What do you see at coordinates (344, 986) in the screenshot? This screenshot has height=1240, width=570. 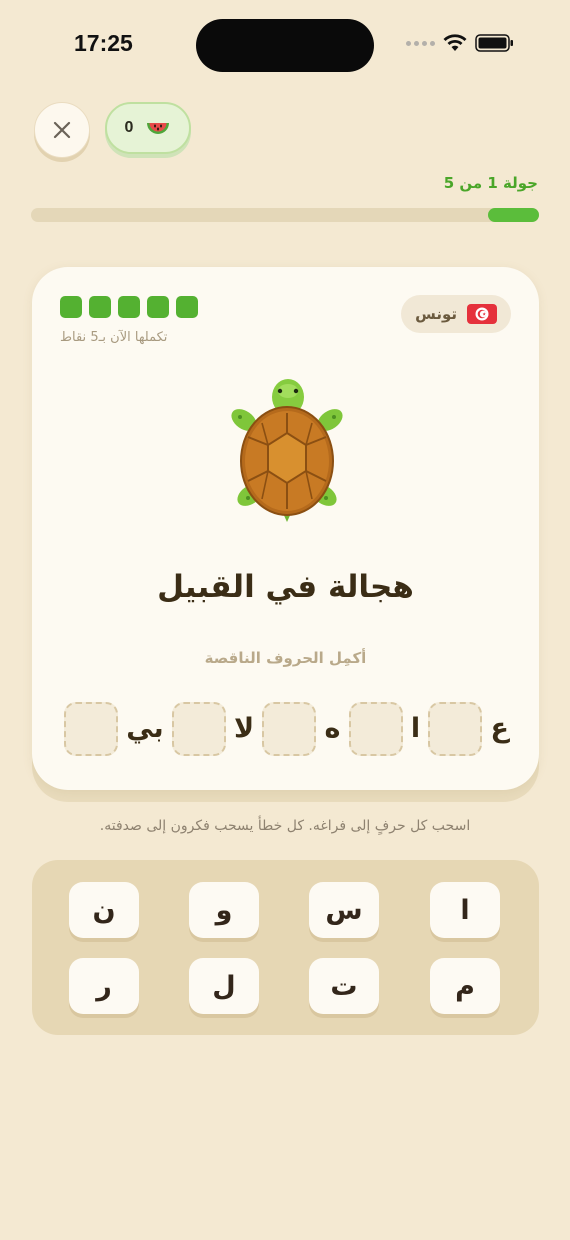 I see `letter-key: ت` at bounding box center [344, 986].